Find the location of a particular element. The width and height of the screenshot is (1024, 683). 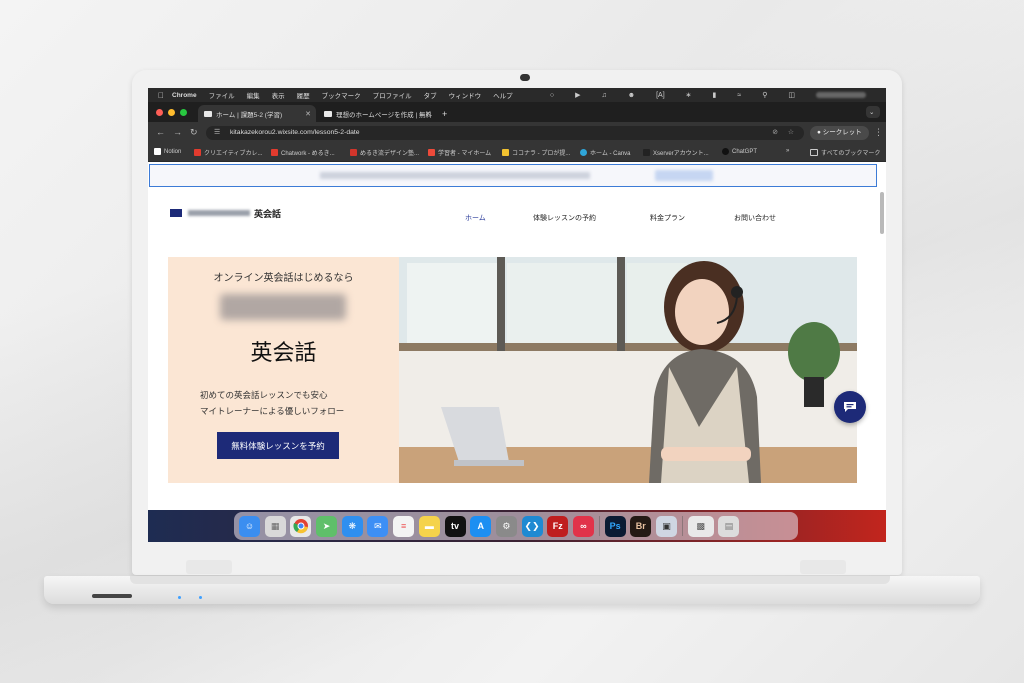

vscode-icon: ❮❯ is located at coordinates (532, 526).